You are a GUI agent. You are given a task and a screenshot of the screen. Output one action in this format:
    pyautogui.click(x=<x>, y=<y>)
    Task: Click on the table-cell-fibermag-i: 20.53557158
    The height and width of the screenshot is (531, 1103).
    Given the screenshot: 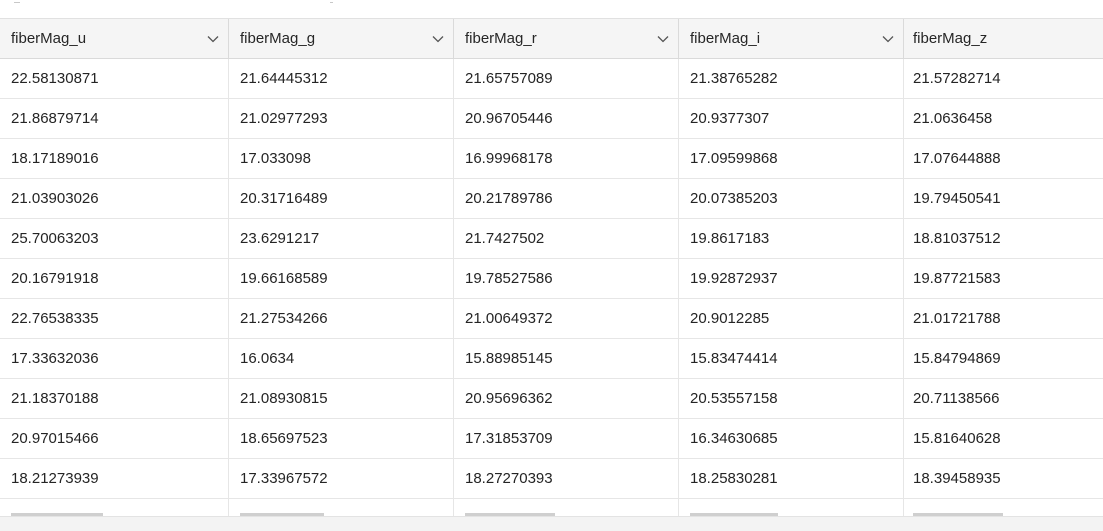 What is the action you would take?
    pyautogui.click(x=791, y=398)
    